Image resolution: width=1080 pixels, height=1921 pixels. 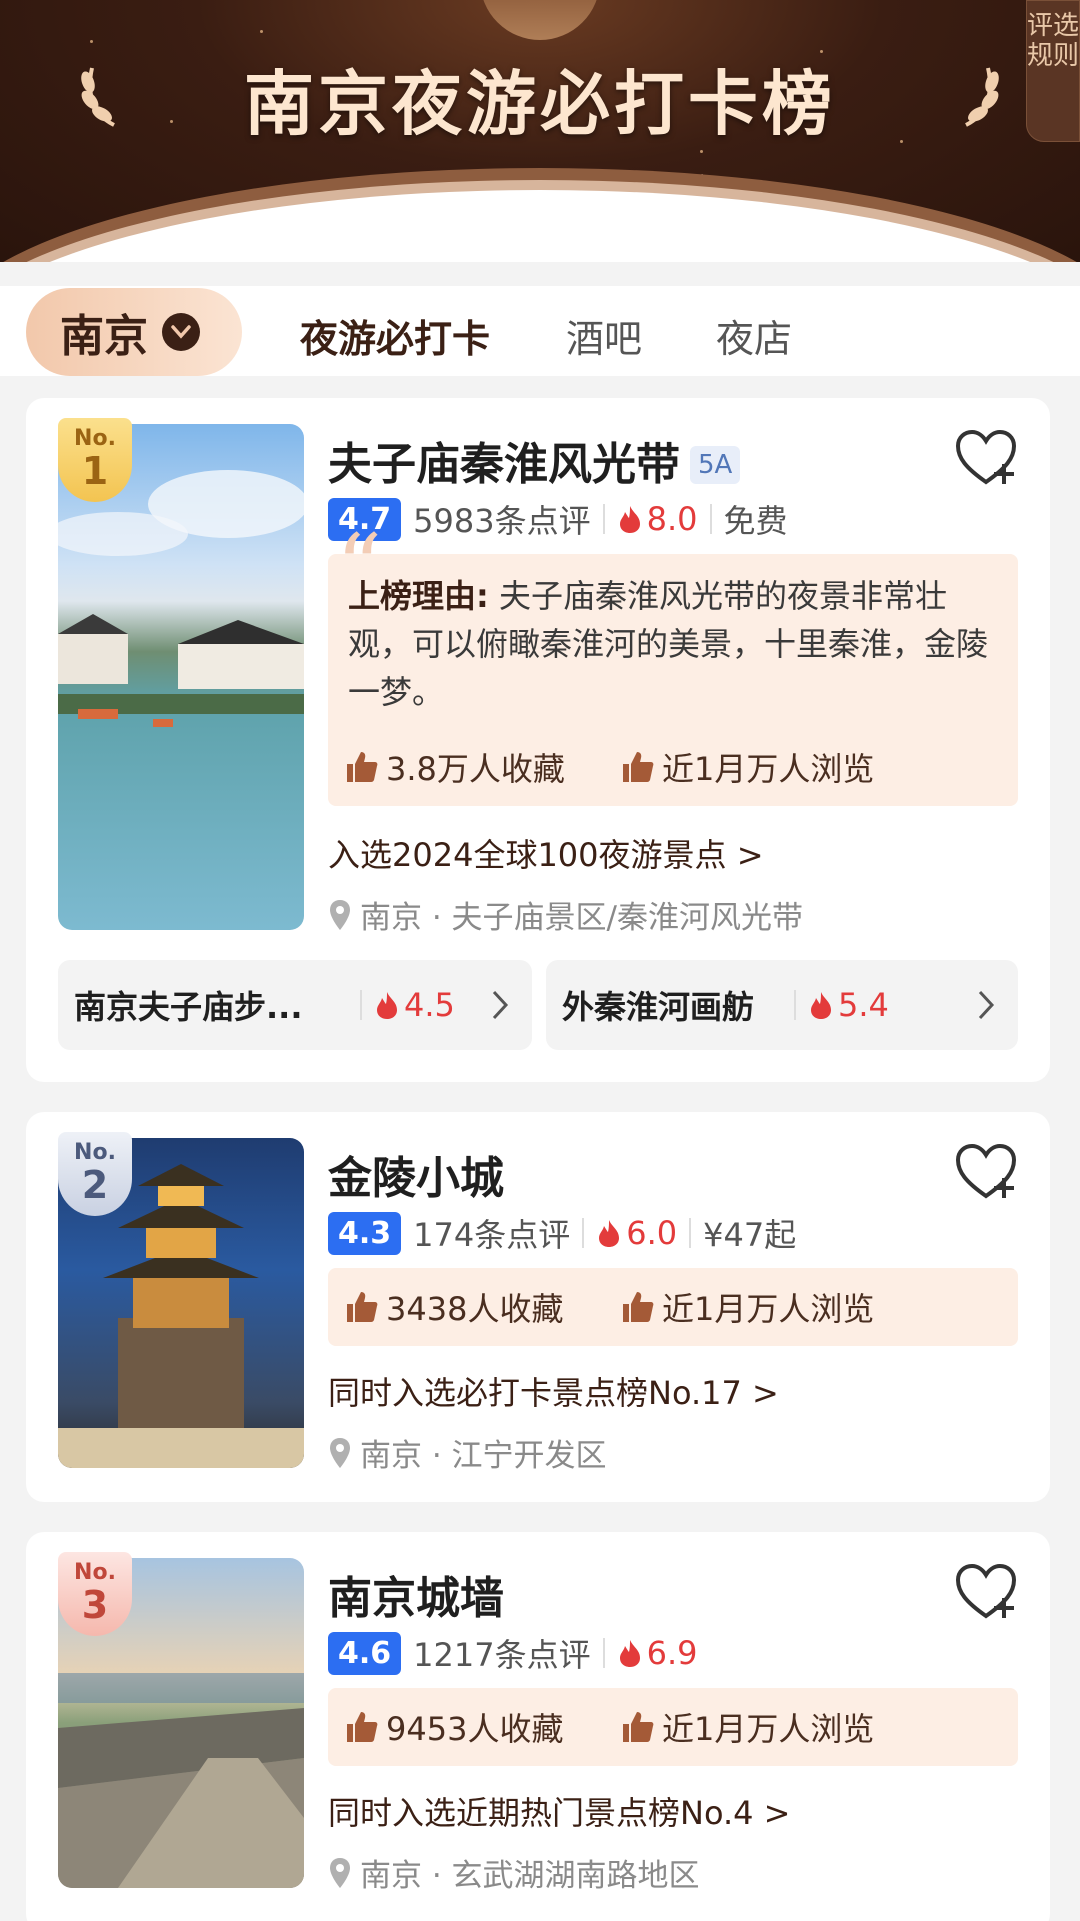 What do you see at coordinates (540, 331) in the screenshot?
I see `category-tabs: 南京 夜游必打卡 酒吧 夜店` at bounding box center [540, 331].